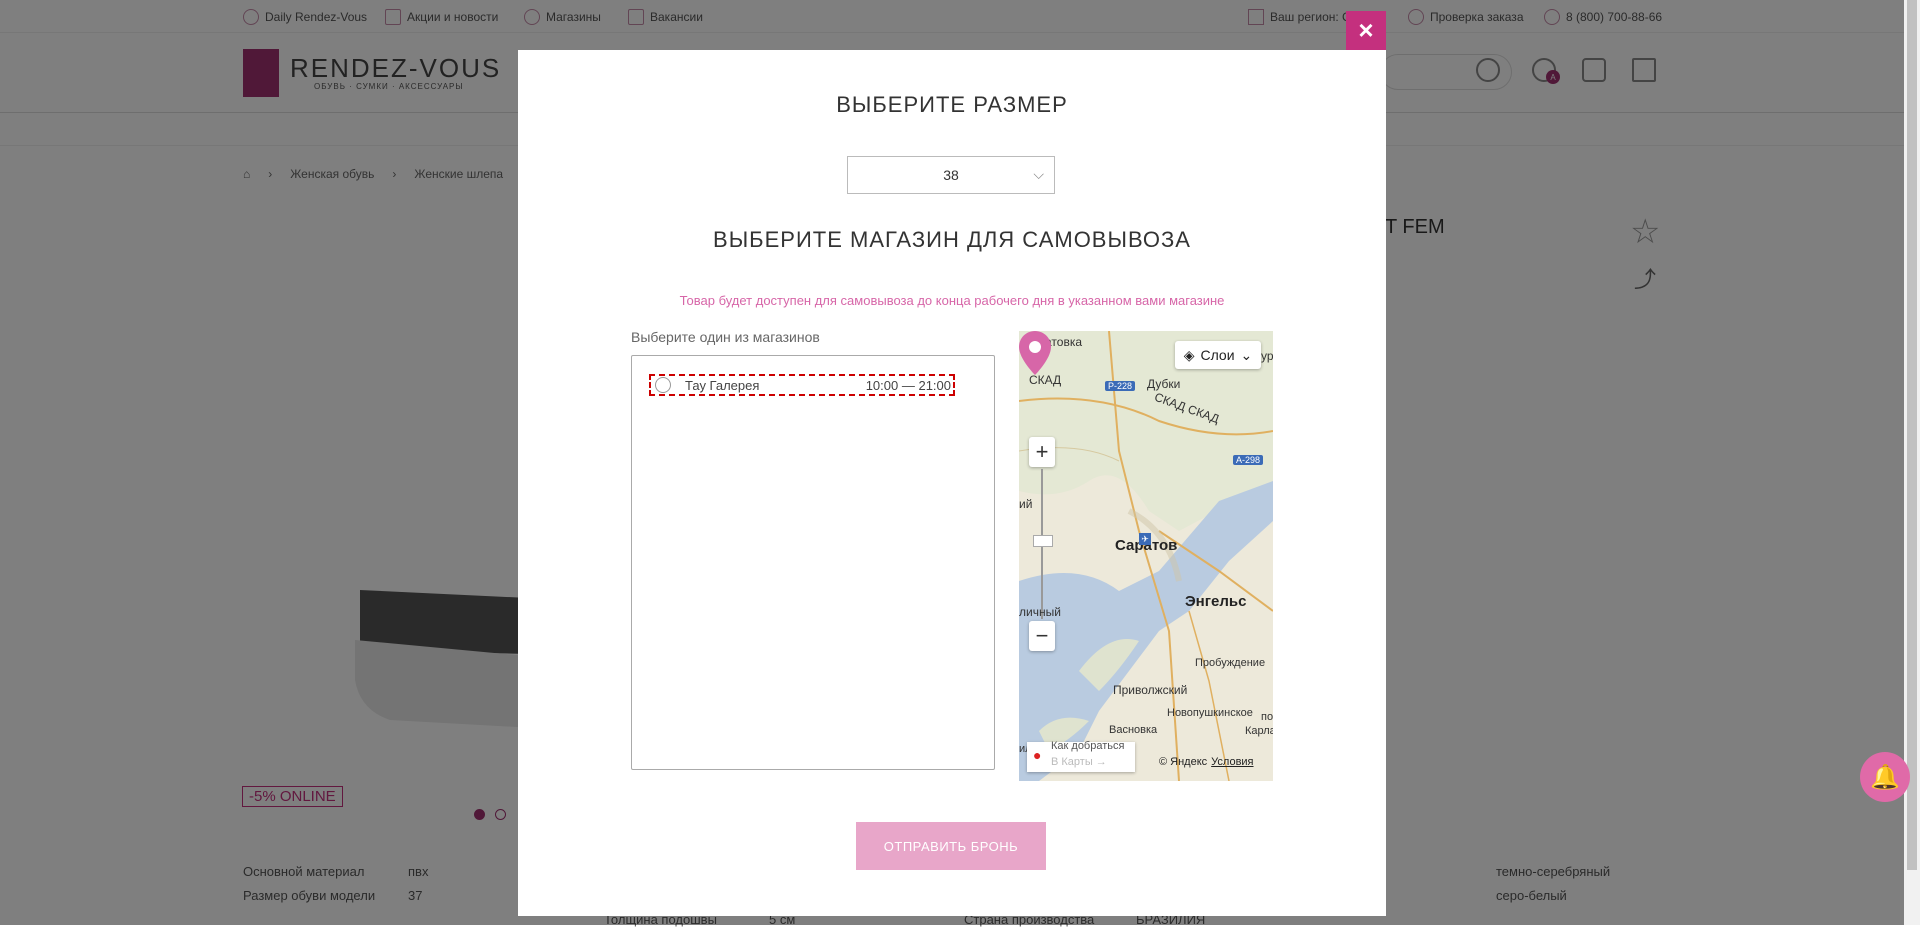 This screenshot has width=1920, height=936. Describe the element at coordinates (802, 385) in the screenshot. I see `store-option: Тау Галерея 10:00 — 21:00` at that location.